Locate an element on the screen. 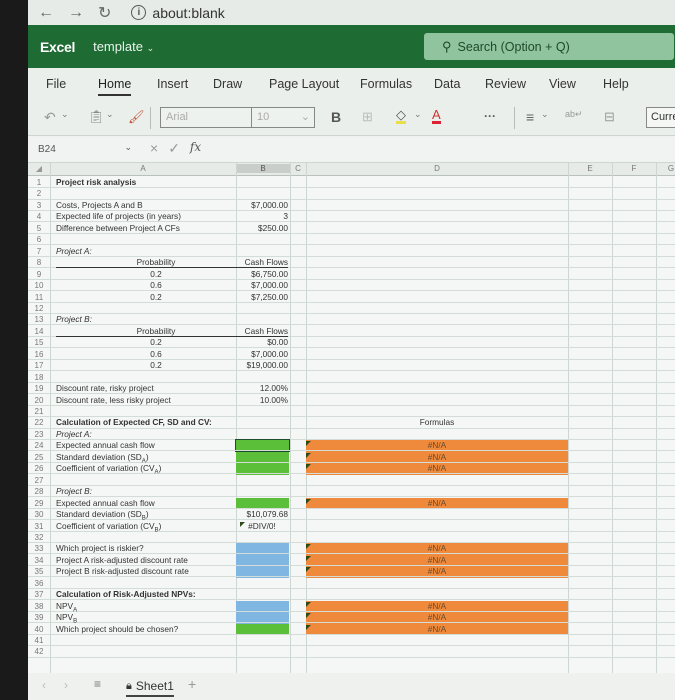 This screenshot has width=675, height=700. row-header: 14 is located at coordinates (39, 331).